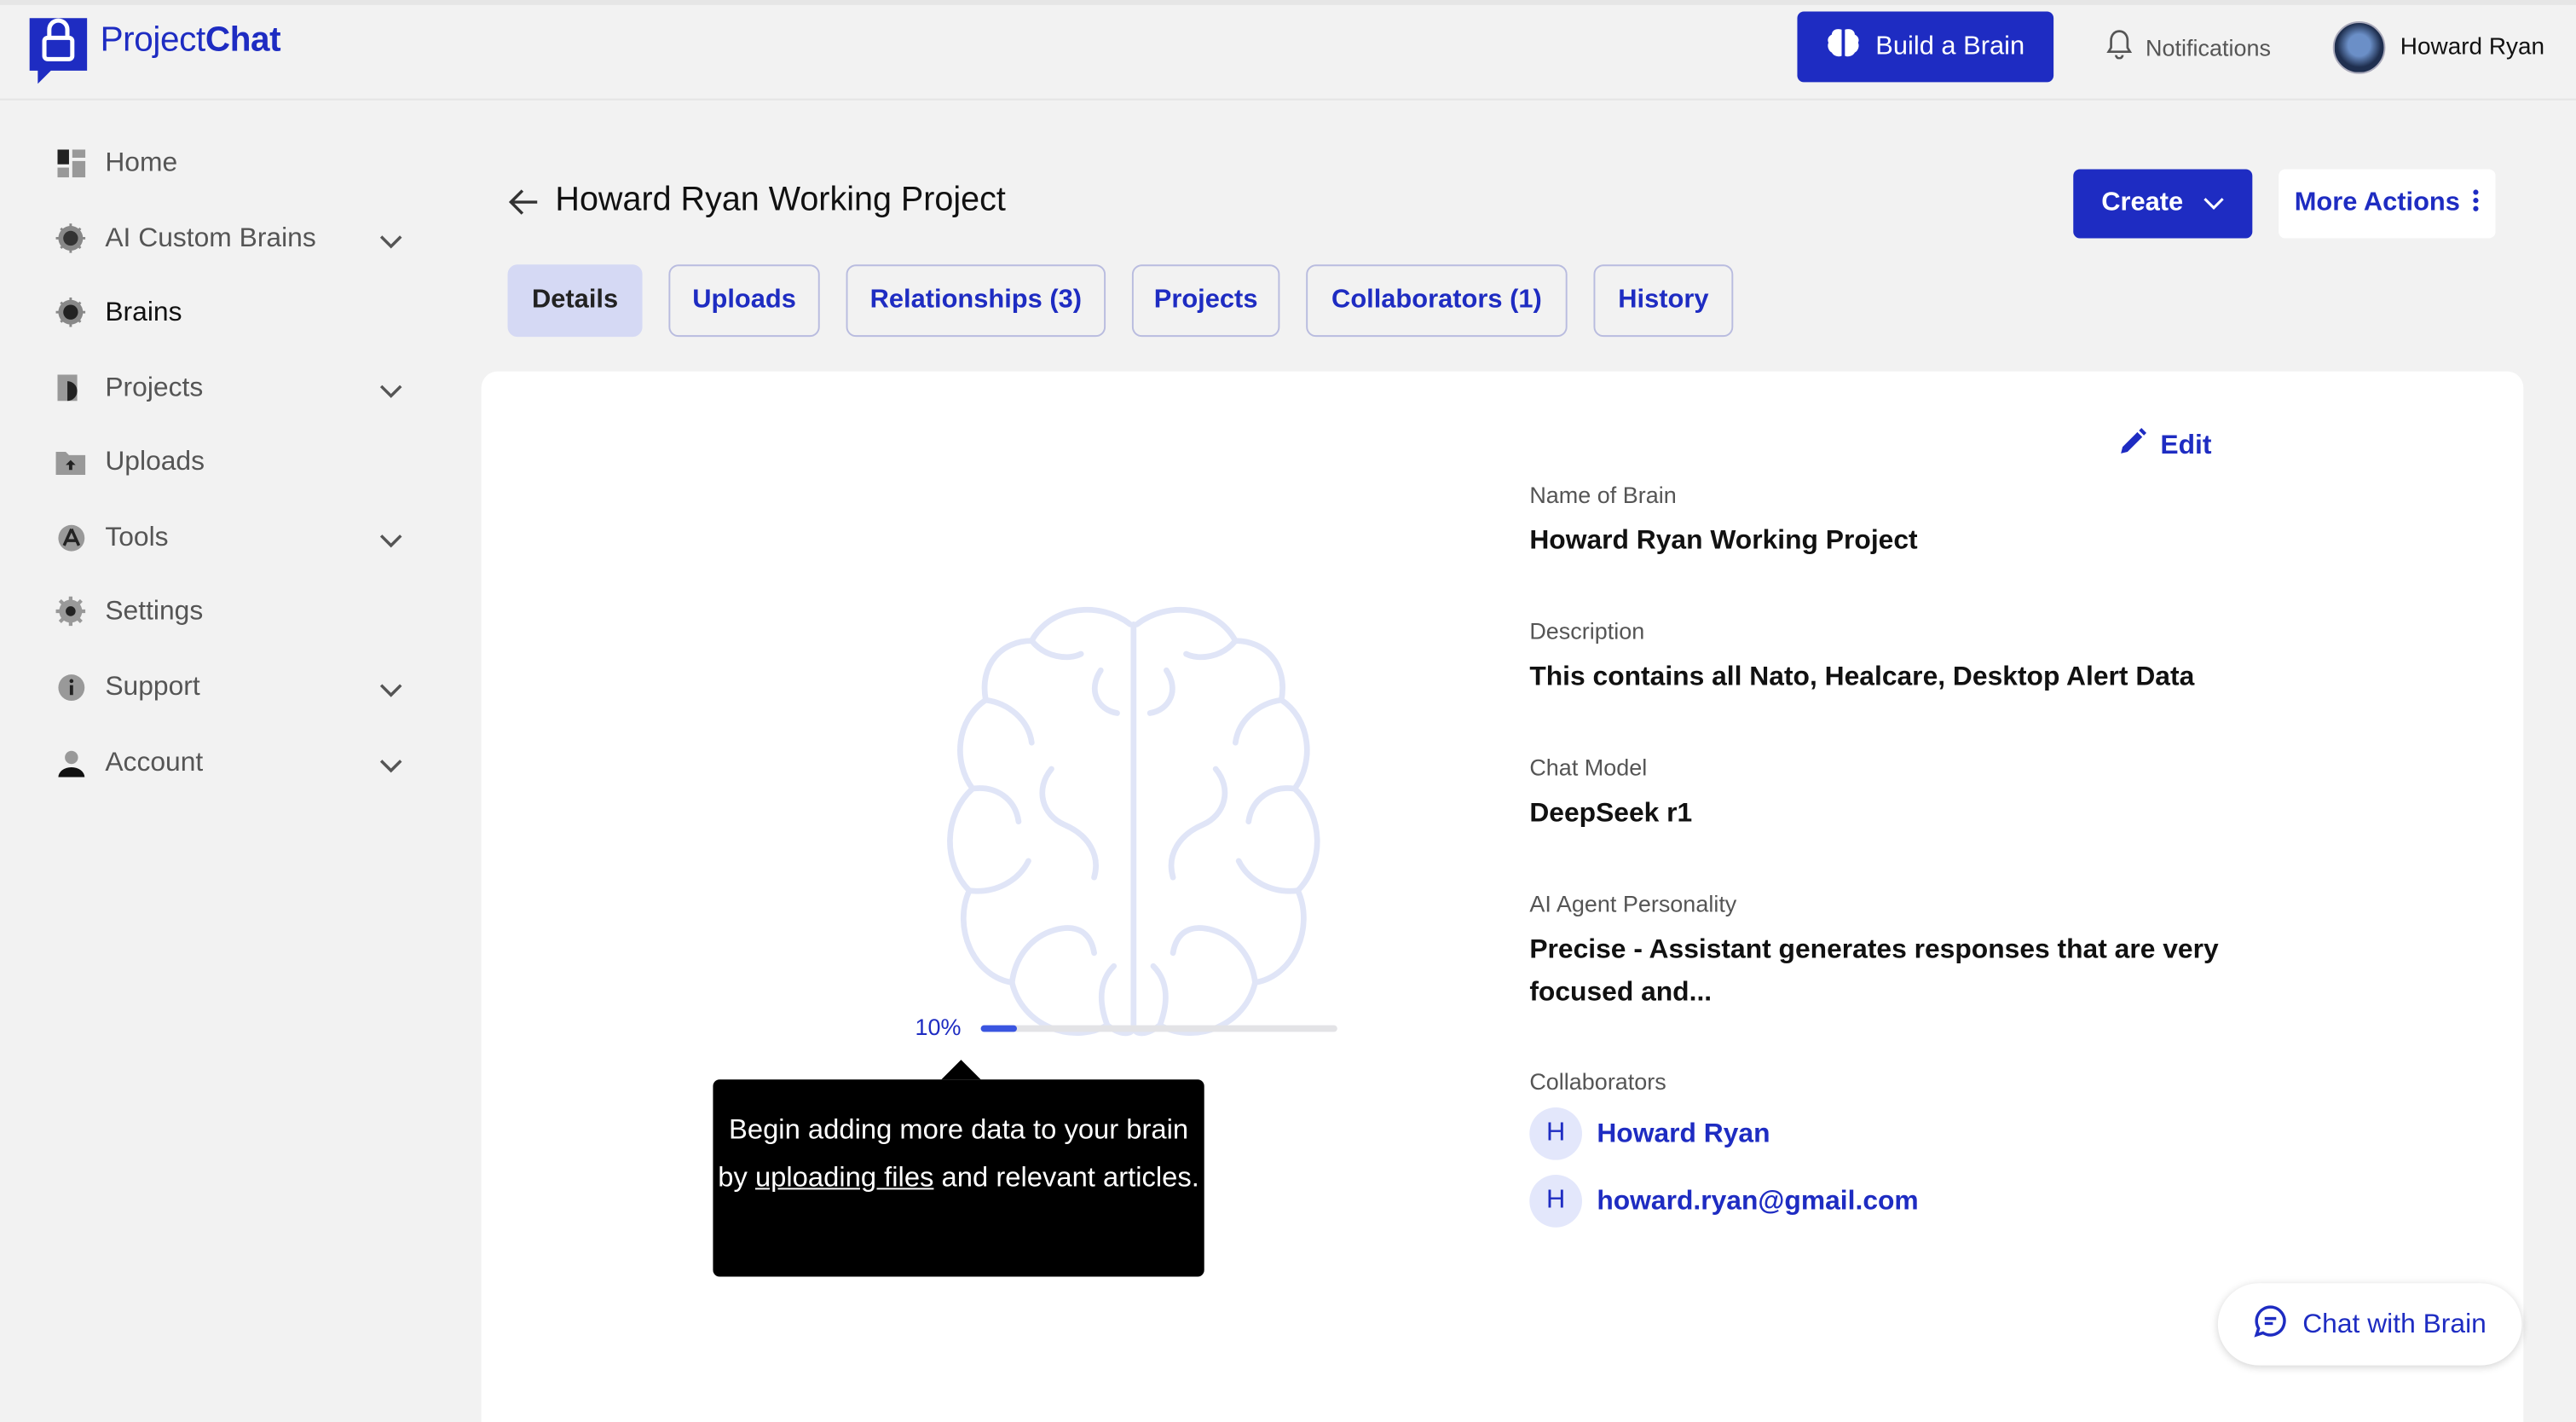  What do you see at coordinates (1842, 47) in the screenshot?
I see `brain-icon` at bounding box center [1842, 47].